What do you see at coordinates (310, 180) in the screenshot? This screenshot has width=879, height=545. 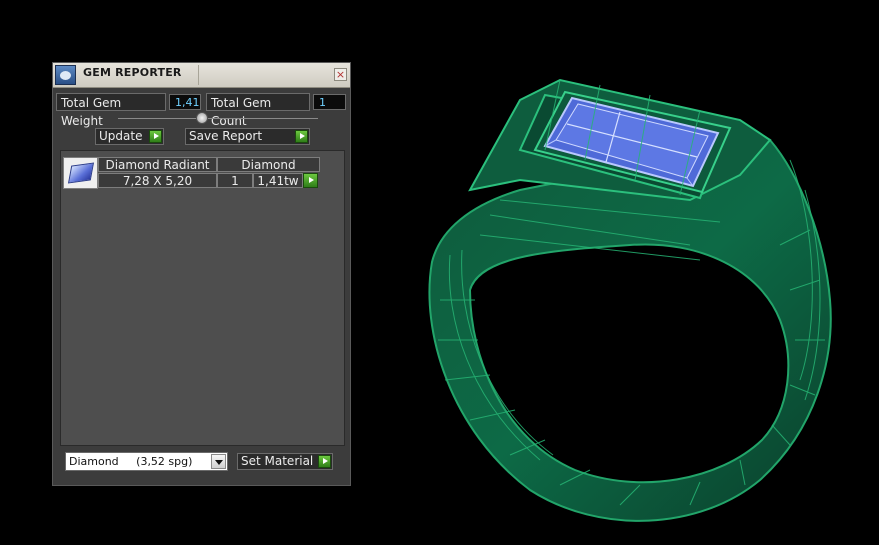 I see `gem-row-arrow-icon` at bounding box center [310, 180].